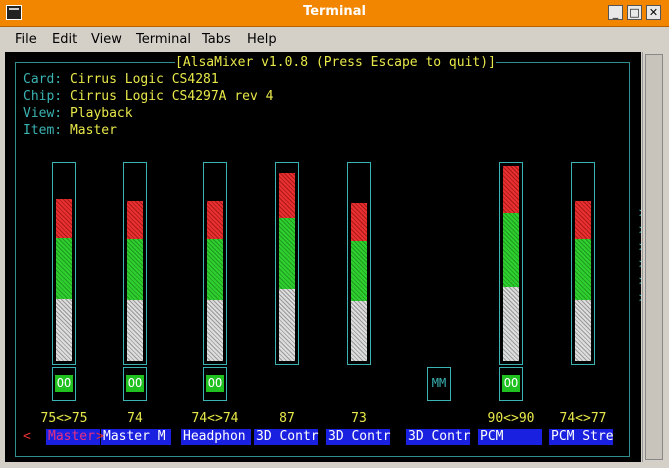 This screenshot has height=468, width=669. Describe the element at coordinates (215, 418) in the screenshot. I see `volume-value: 74<>74` at that location.